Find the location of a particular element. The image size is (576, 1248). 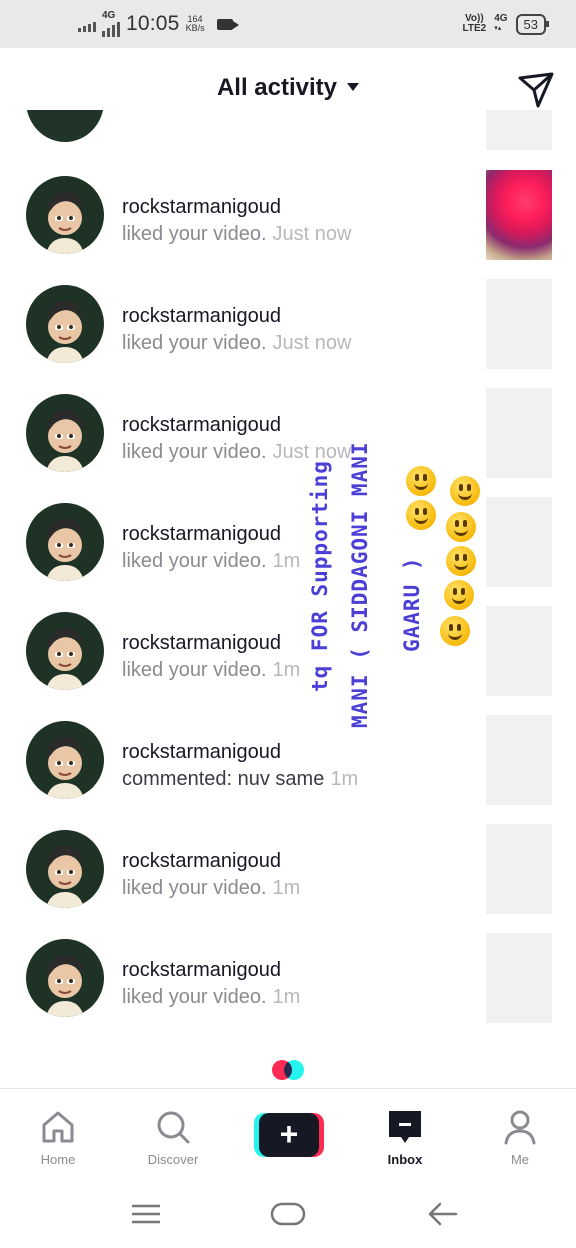

caret-down-icon is located at coordinates (353, 86).